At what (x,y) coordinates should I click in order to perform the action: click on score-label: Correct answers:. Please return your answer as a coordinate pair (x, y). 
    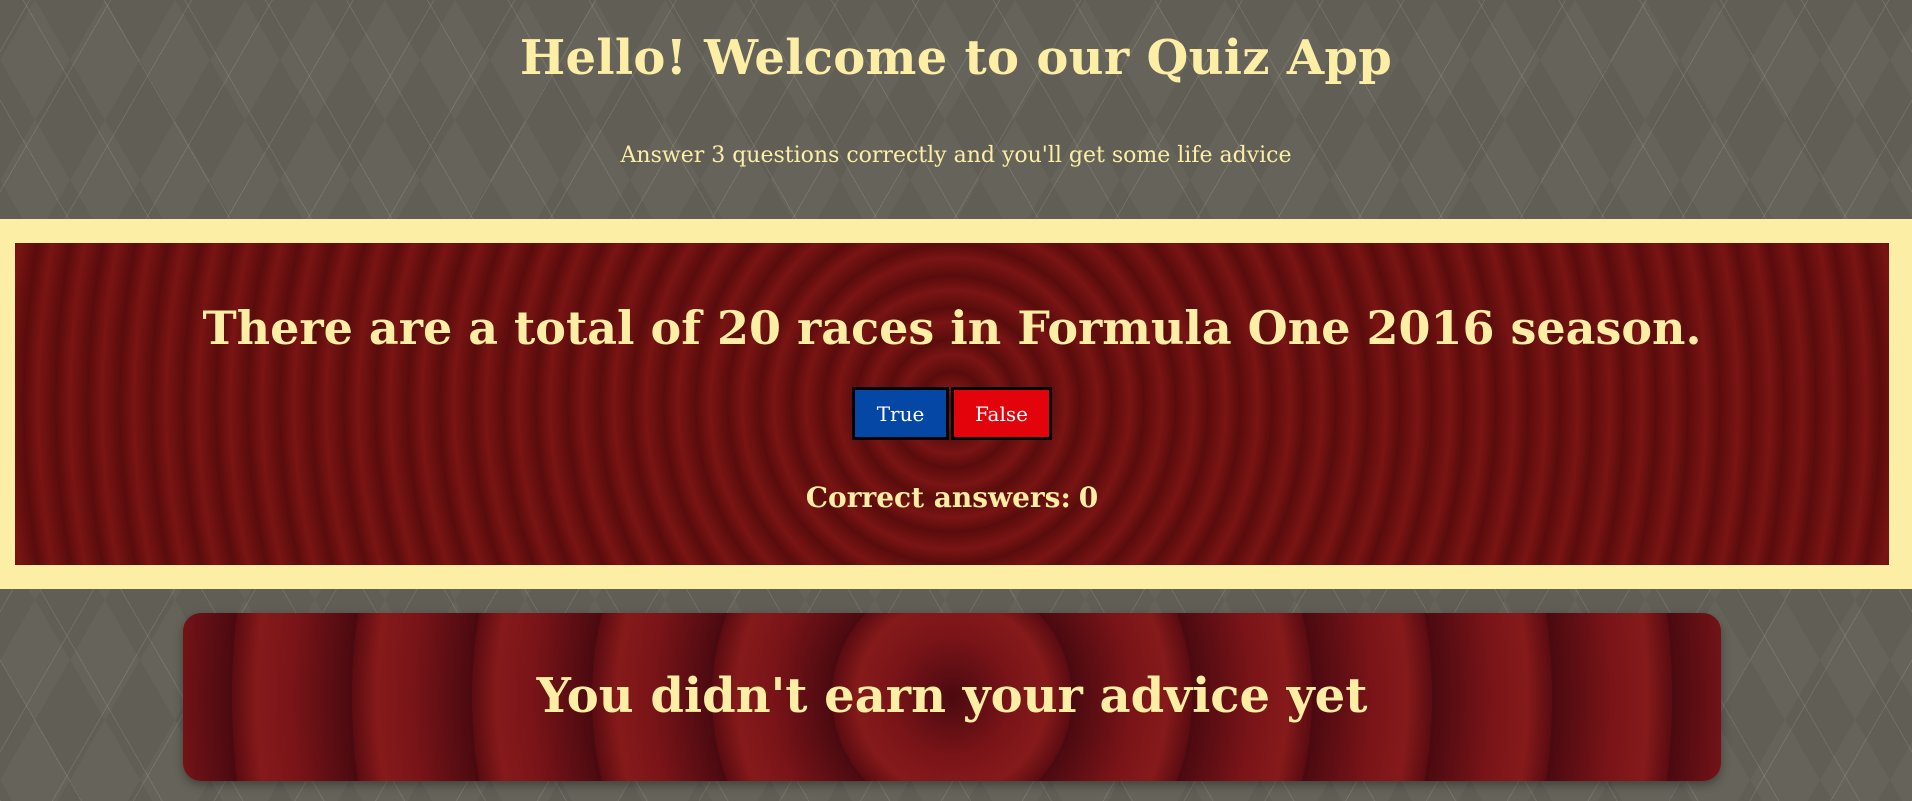
    Looking at the image, I should click on (938, 497).